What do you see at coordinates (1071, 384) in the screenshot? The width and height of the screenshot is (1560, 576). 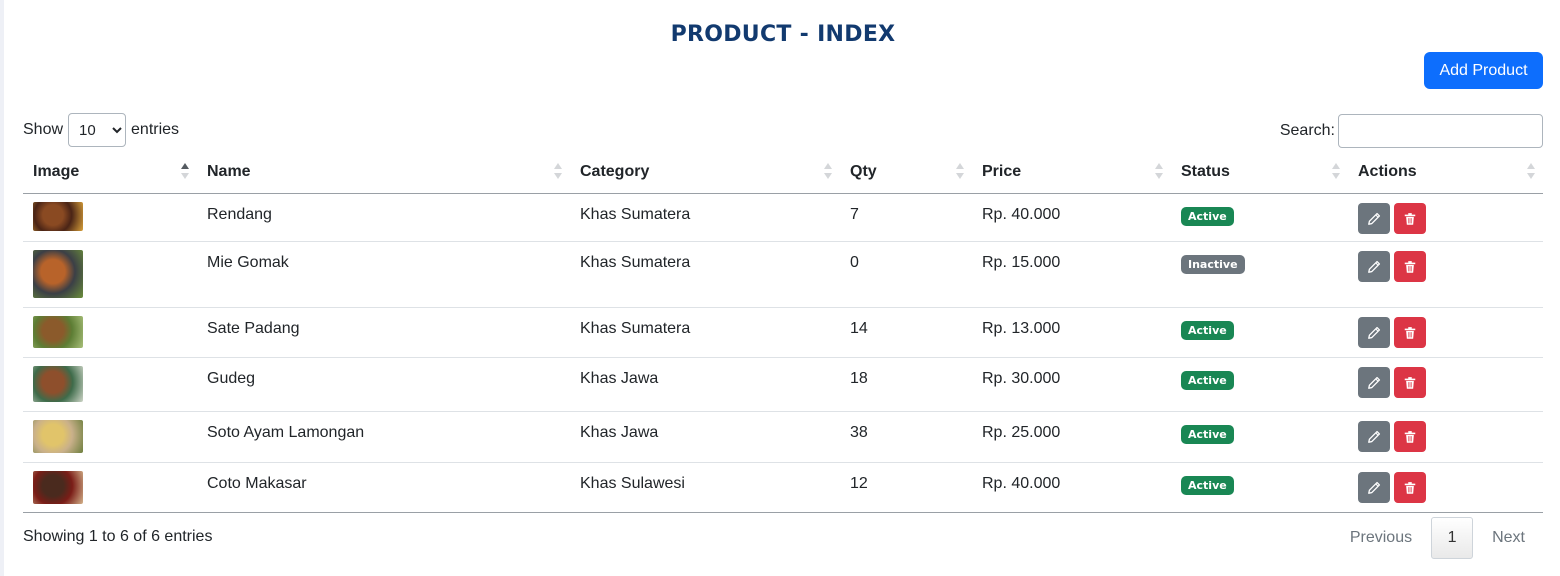 I see `price-cell: Rp. 30.000` at bounding box center [1071, 384].